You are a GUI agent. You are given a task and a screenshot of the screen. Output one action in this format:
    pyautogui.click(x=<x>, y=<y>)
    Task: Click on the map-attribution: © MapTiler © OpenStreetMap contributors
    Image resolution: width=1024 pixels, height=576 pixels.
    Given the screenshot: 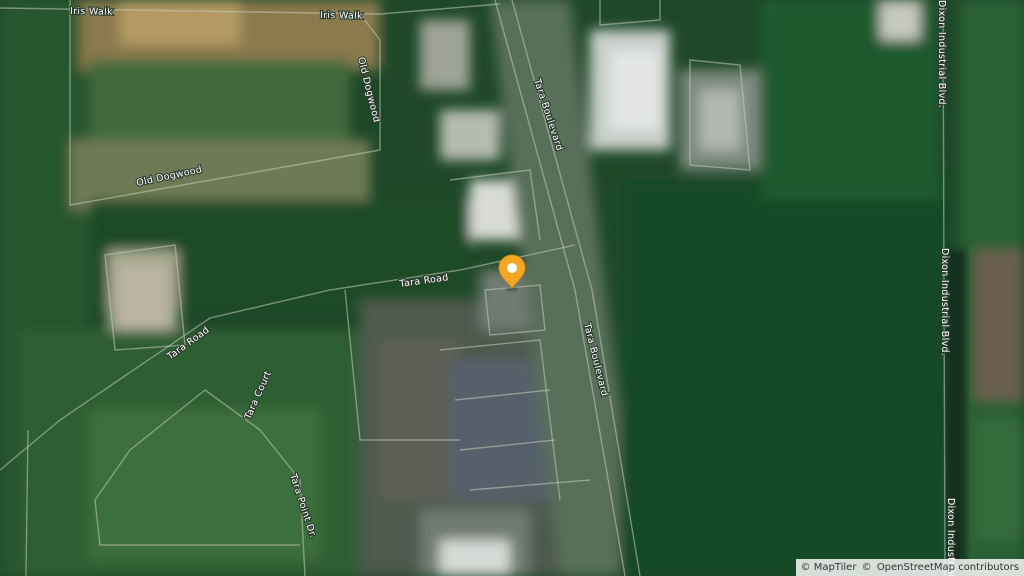 What is the action you would take?
    pyautogui.click(x=909, y=567)
    